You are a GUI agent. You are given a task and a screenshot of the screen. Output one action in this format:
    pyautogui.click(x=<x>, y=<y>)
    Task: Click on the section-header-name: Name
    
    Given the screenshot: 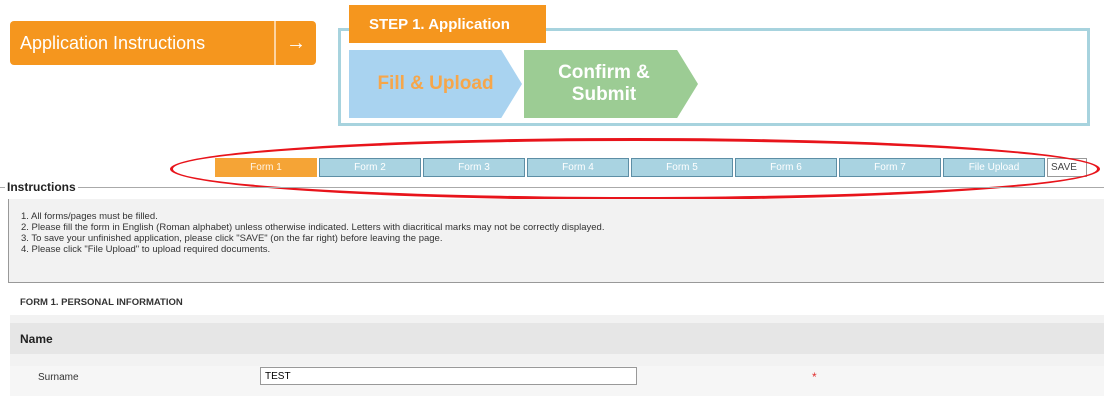 What is the action you would take?
    pyautogui.click(x=557, y=338)
    